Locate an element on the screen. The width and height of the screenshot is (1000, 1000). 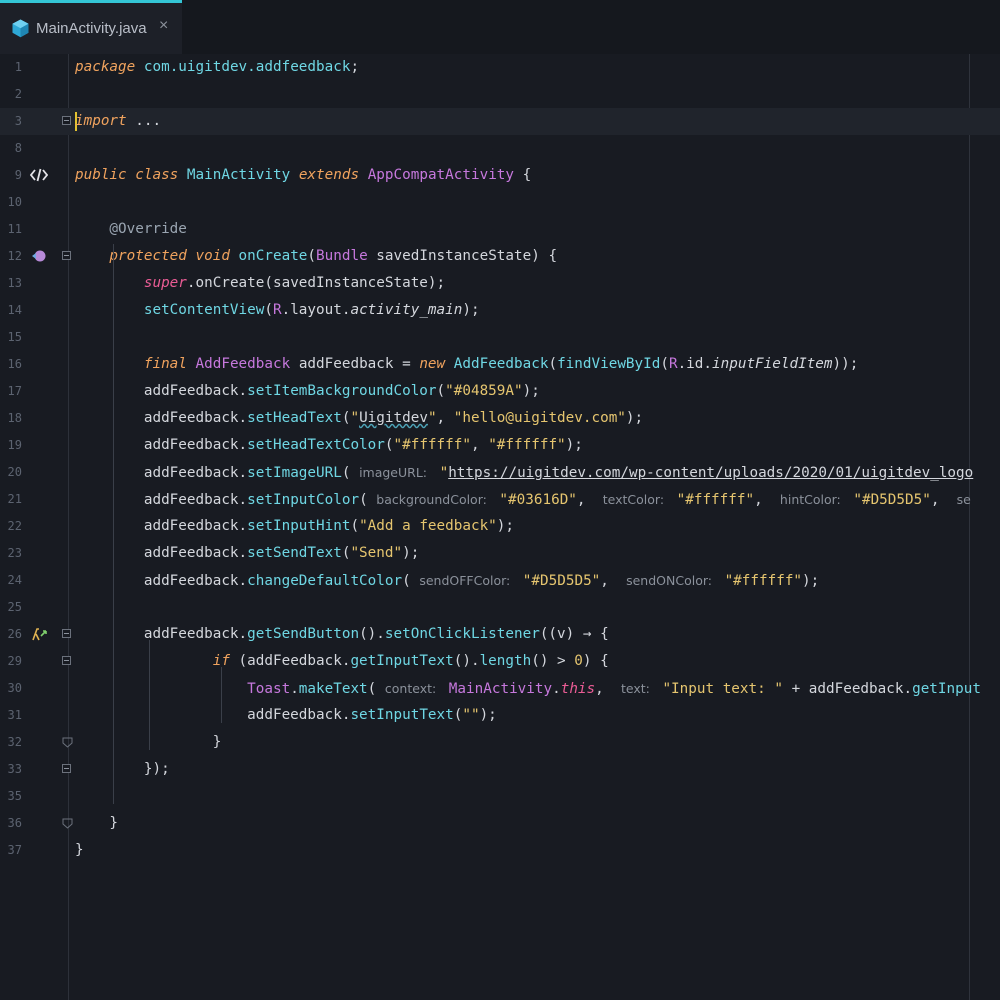
code-token: setSendText is located at coordinates (294, 553).